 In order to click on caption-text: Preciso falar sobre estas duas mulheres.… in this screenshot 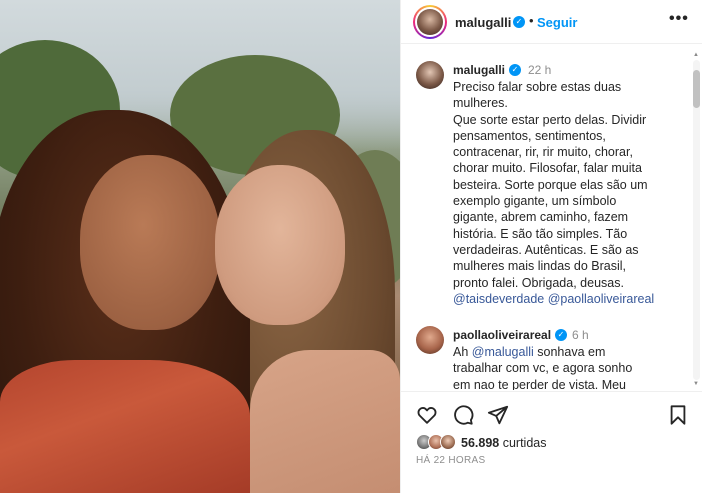, I will do `click(560, 193)`.